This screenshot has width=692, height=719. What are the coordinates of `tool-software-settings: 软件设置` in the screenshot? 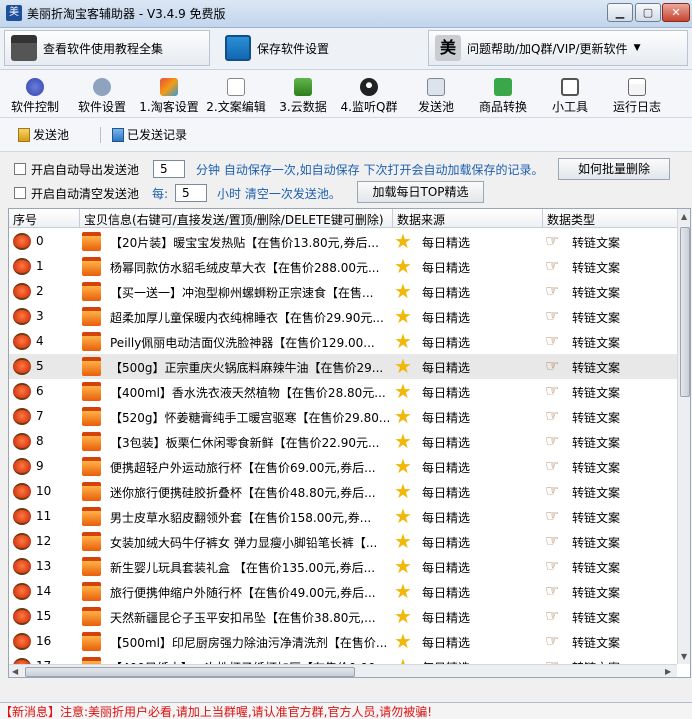 It's located at (102, 94).